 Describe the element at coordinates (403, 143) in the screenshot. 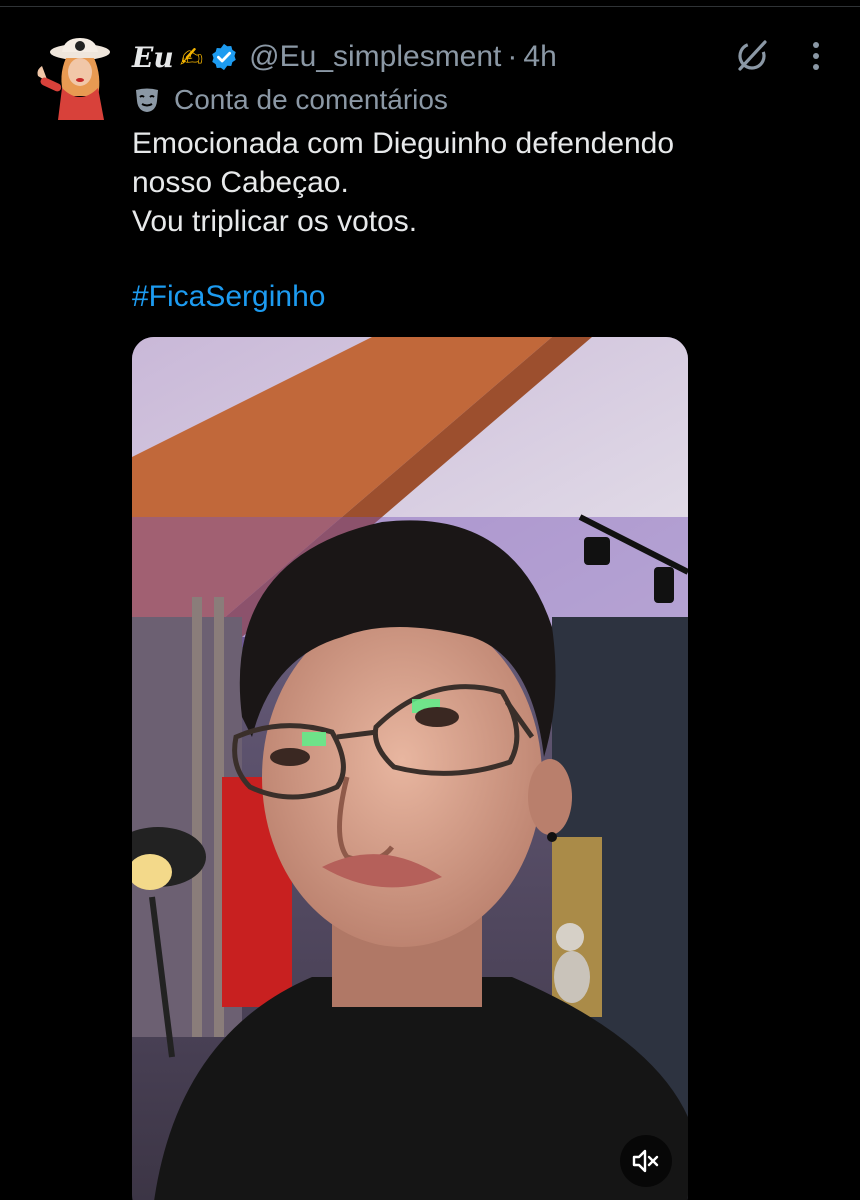

I see `post-text-line: Emocionada com Dieguinho defendendo` at that location.